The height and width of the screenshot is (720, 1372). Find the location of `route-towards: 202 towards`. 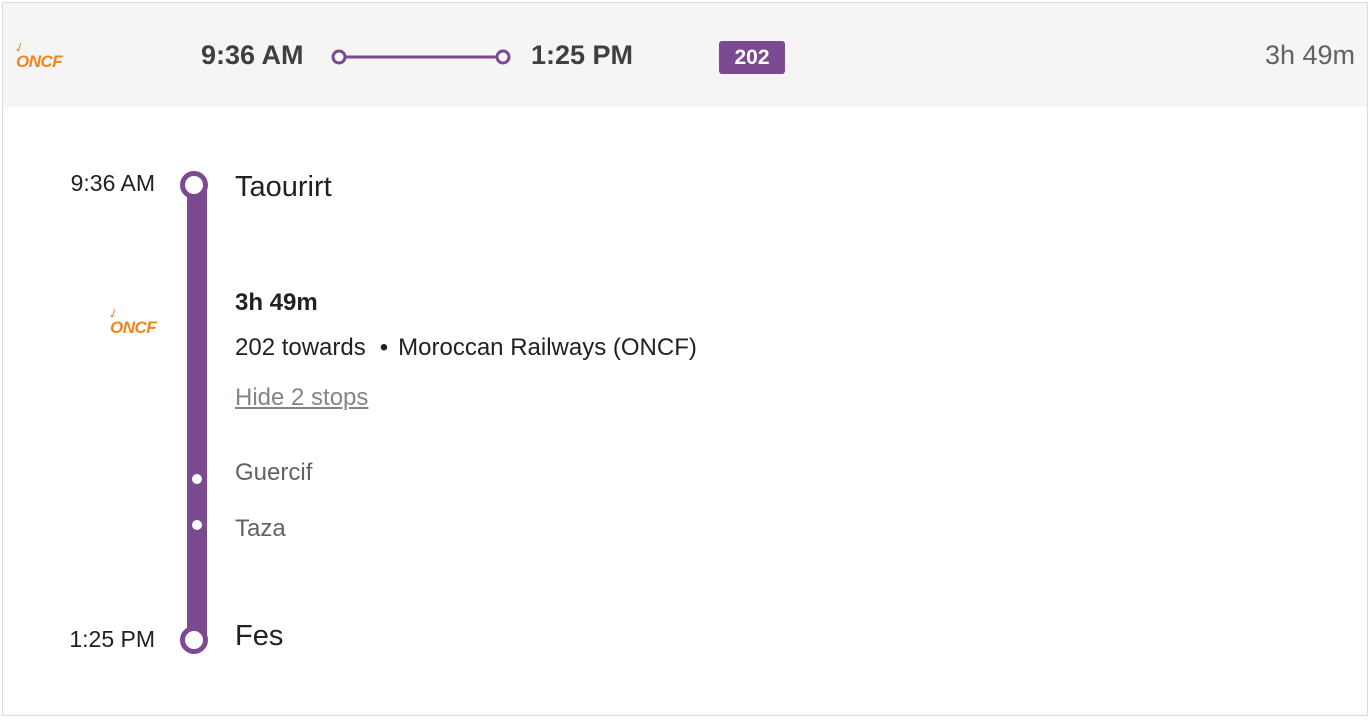

route-towards: 202 towards is located at coordinates (300, 347).